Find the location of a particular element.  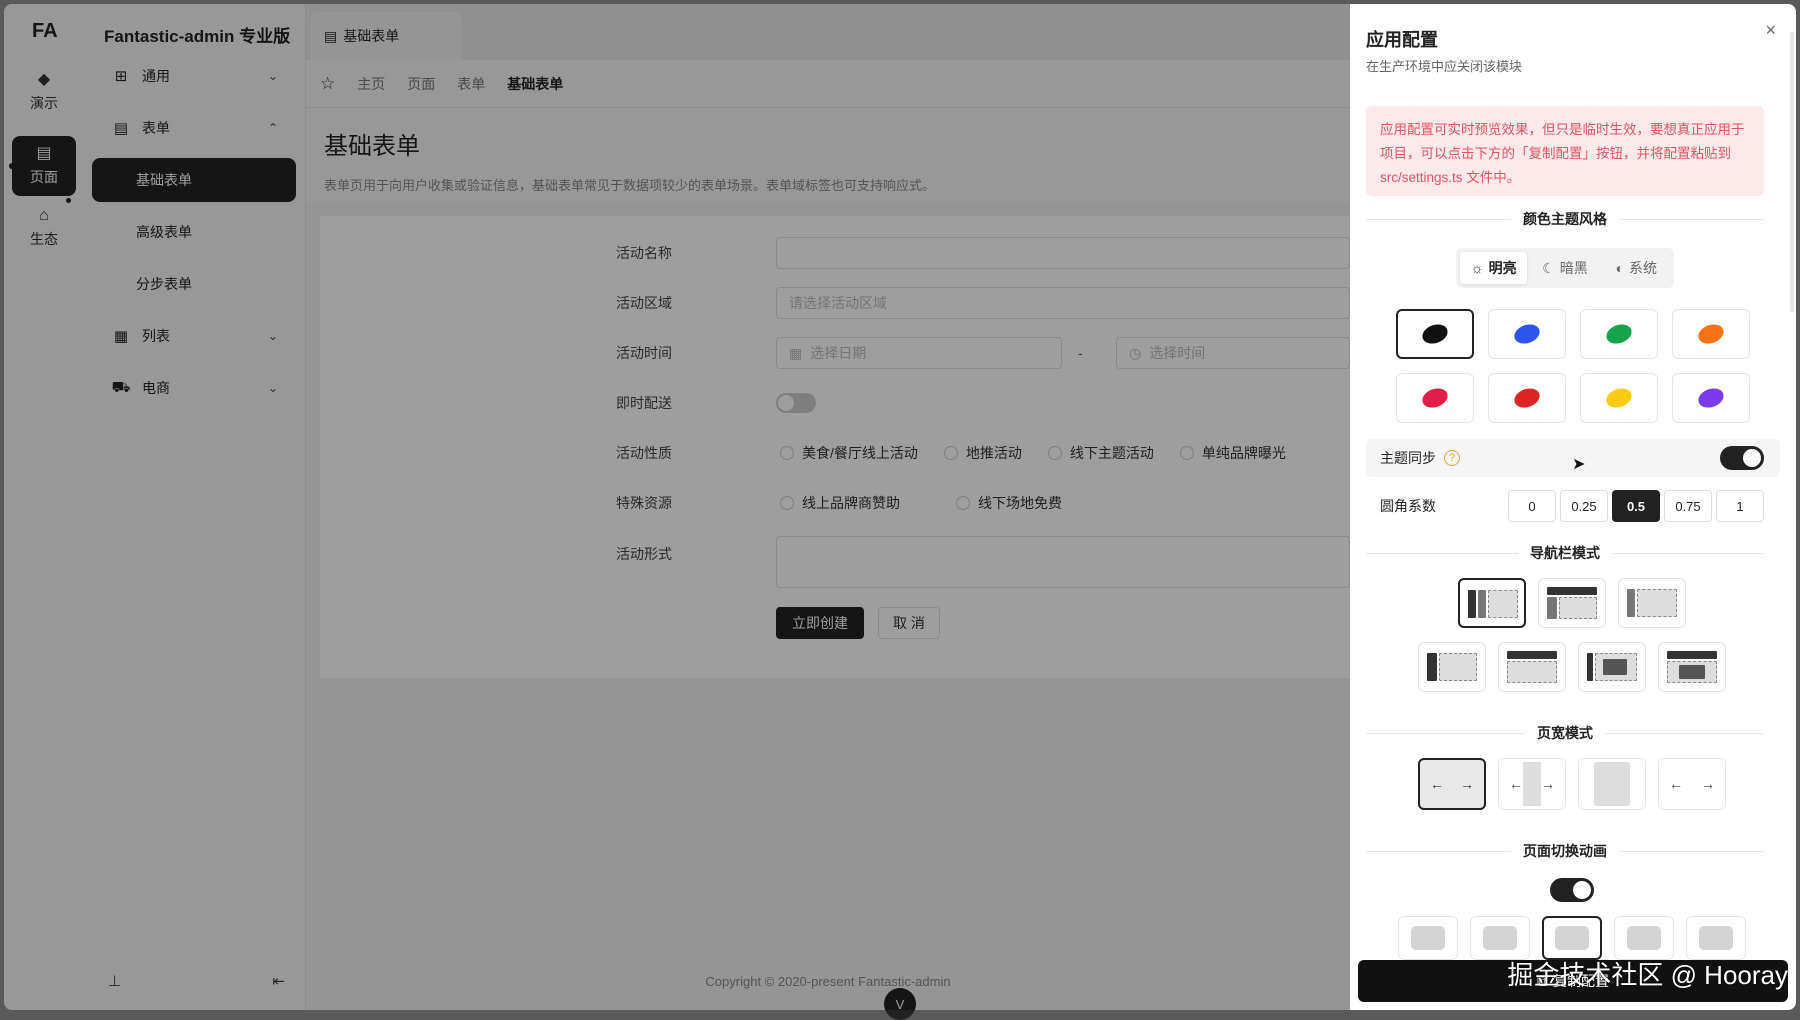

section-title: 页宽模式 is located at coordinates (1565, 733).